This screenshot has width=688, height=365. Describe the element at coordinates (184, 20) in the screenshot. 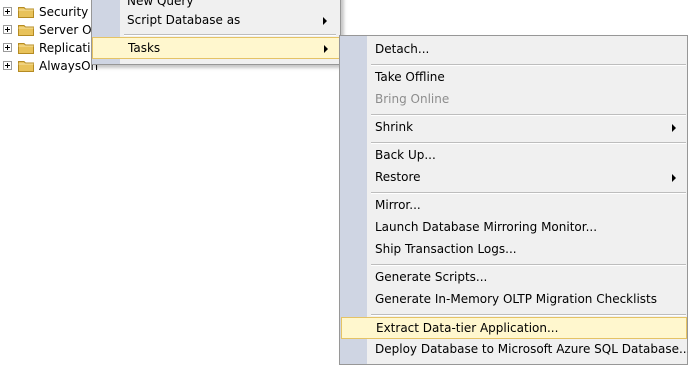

I see `menu-item-label: Script Database as` at that location.